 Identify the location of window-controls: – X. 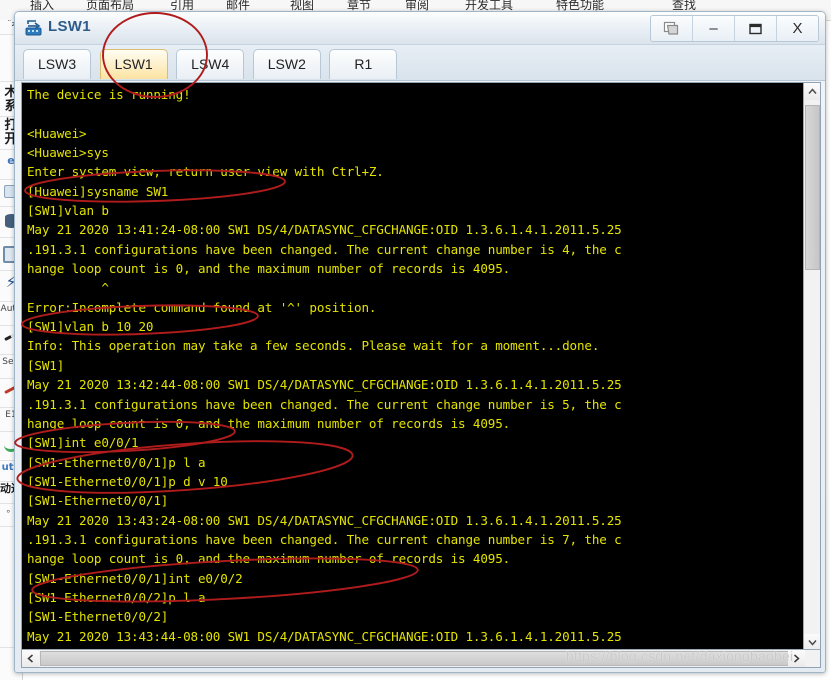
(734, 28).